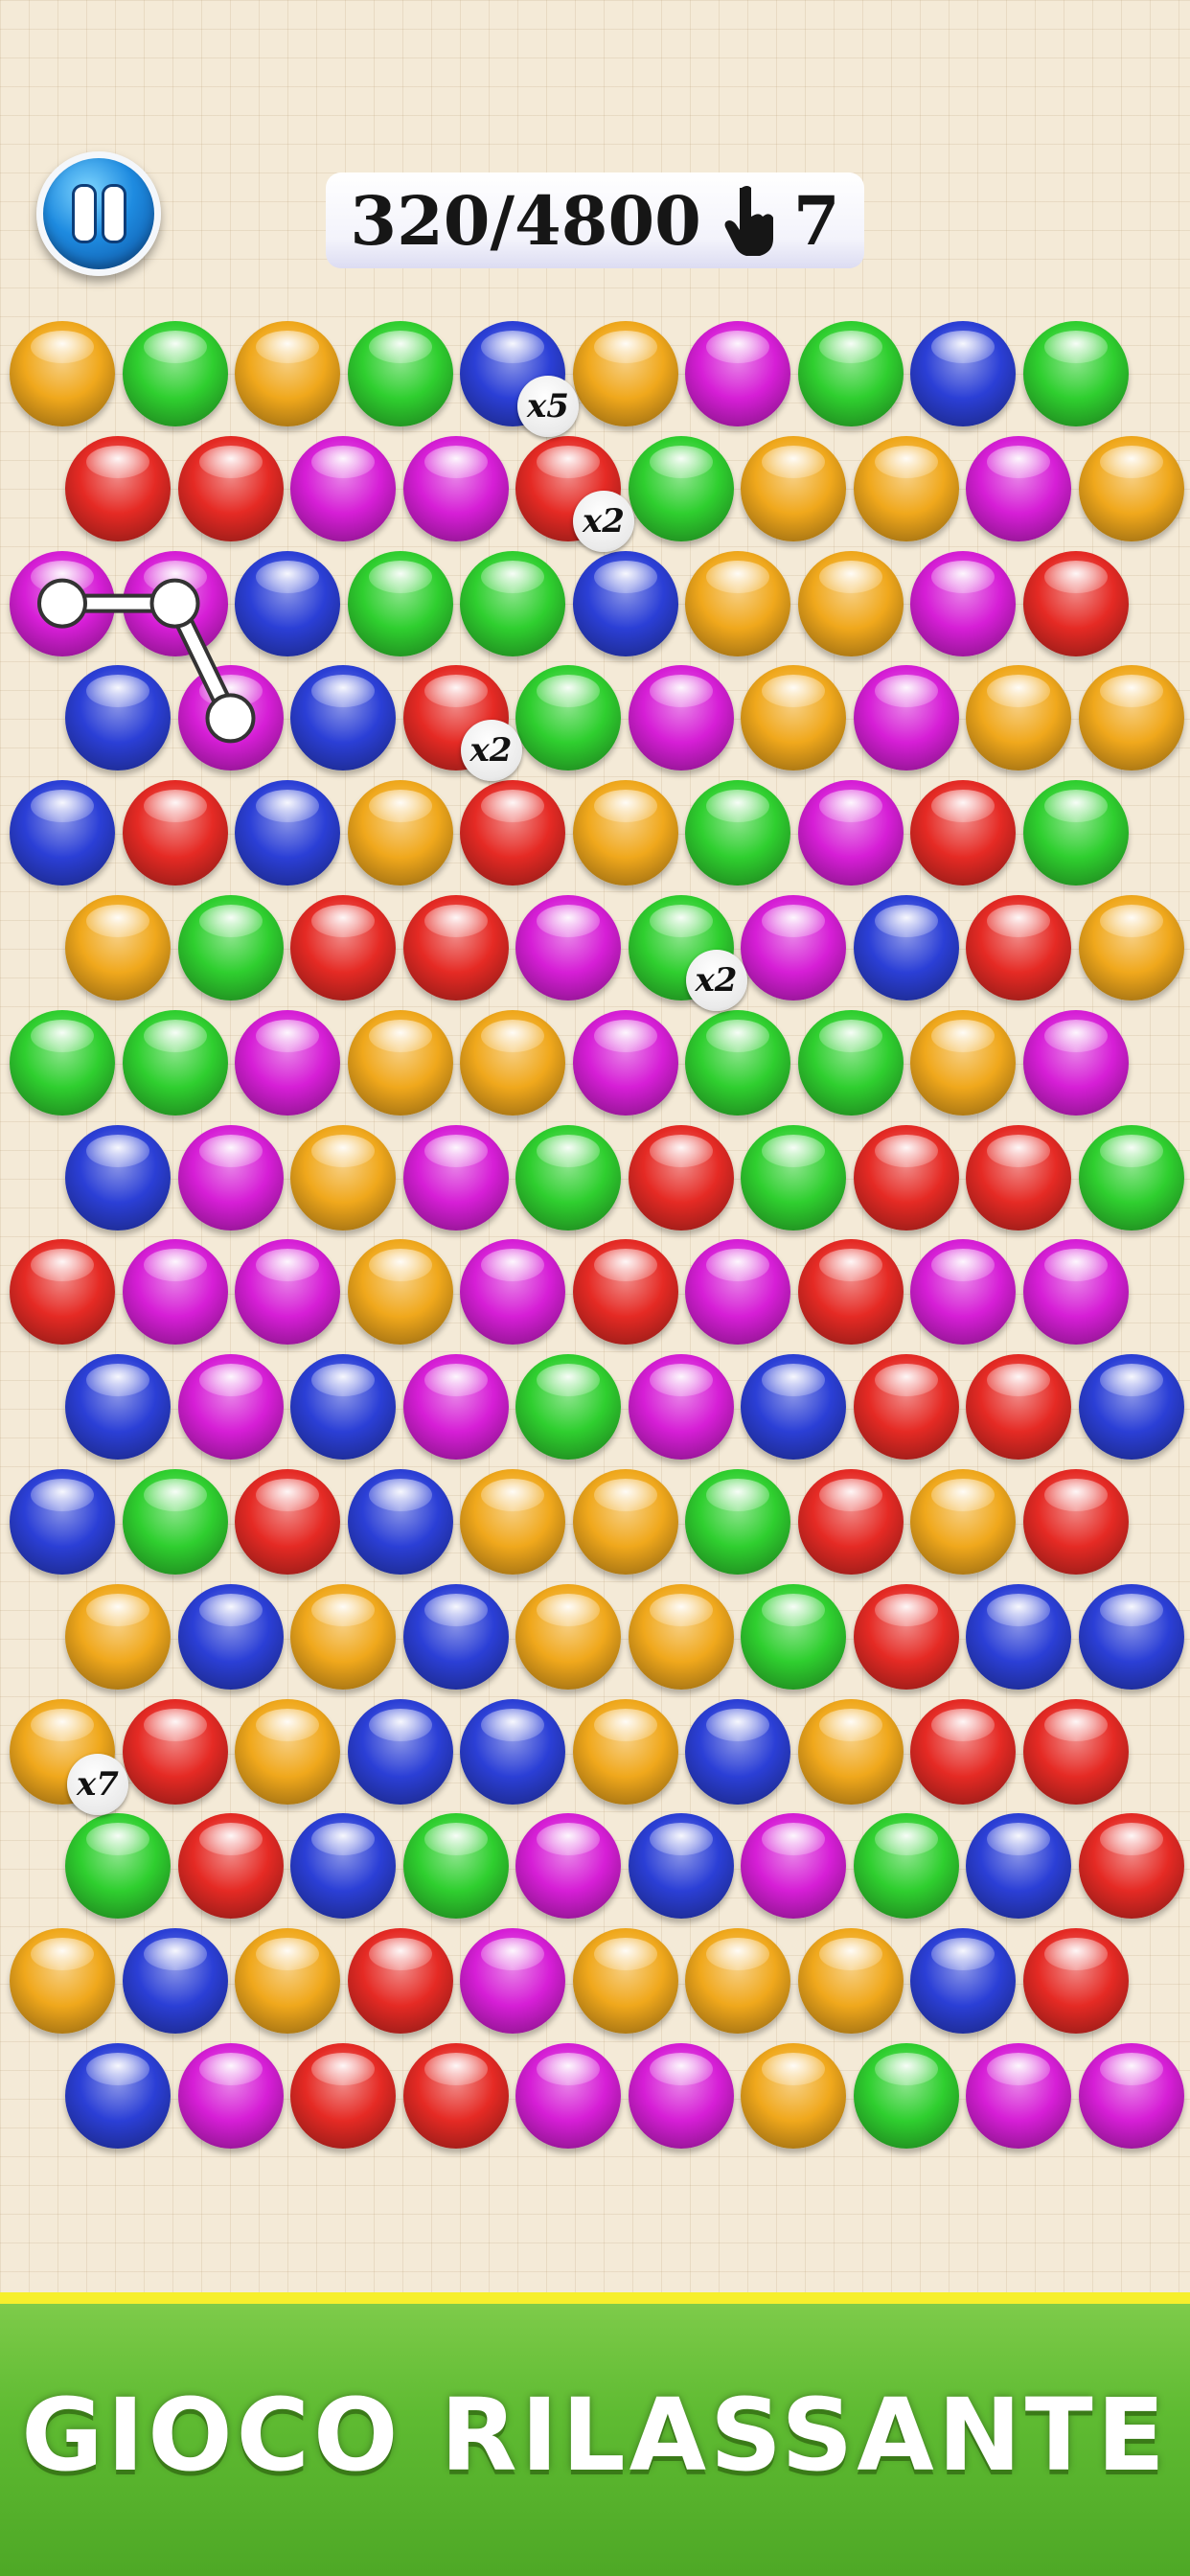 This screenshot has height=2576, width=1190. I want to click on pause-button, so click(99, 213).